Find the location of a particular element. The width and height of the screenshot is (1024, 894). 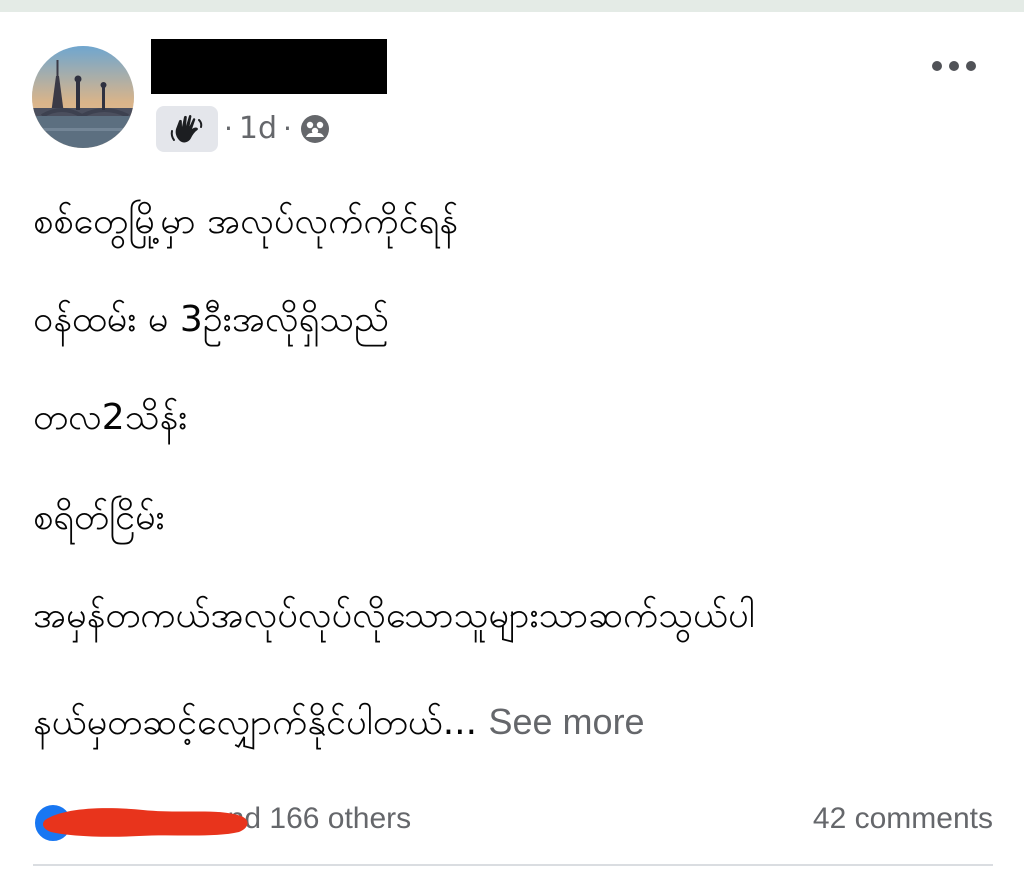

author-avatar is located at coordinates (83, 97).